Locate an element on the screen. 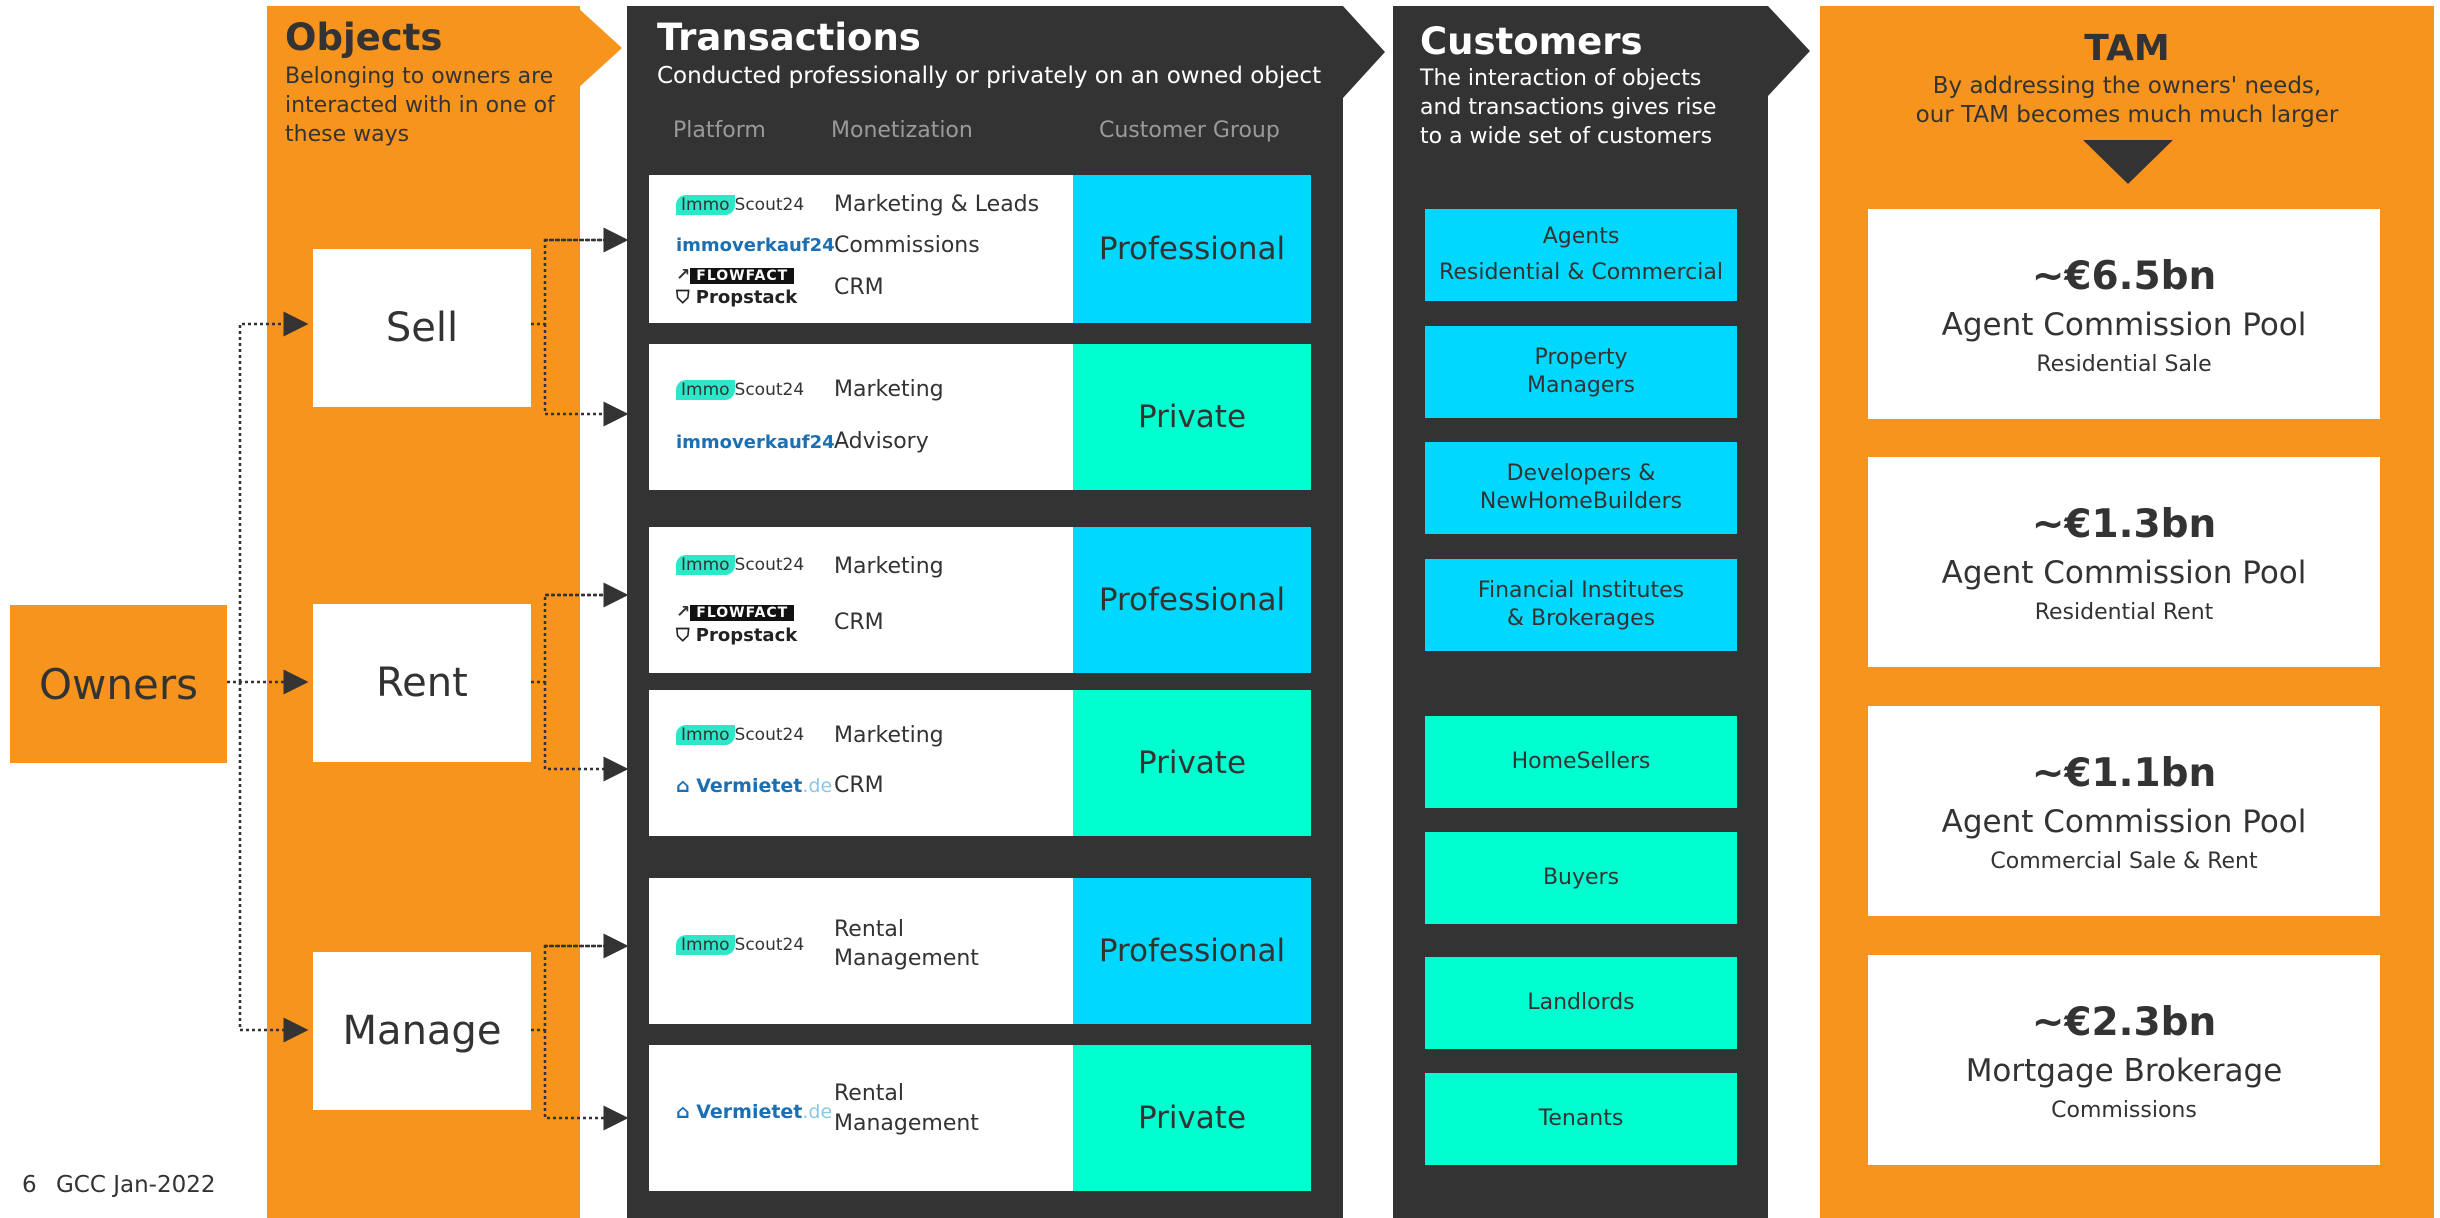  page-number: 6 is located at coordinates (29, 1185).